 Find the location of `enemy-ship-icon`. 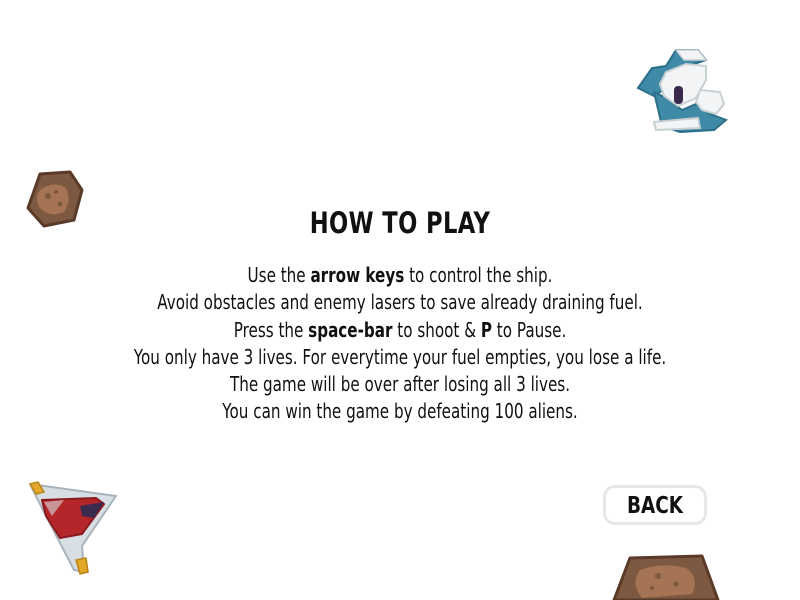

enemy-ship-icon is located at coordinates (682, 91).